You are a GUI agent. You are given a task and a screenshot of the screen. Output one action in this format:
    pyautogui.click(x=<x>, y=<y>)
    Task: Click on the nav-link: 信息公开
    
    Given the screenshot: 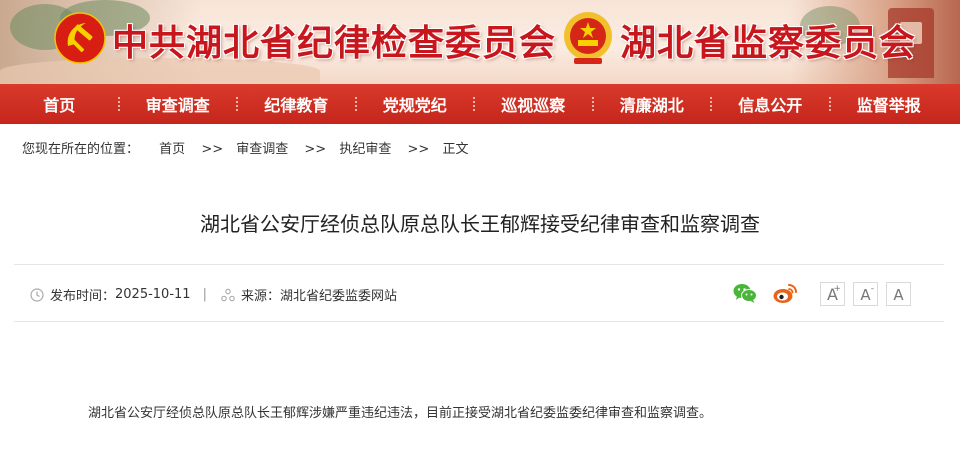 What is the action you would take?
    pyautogui.click(x=770, y=104)
    